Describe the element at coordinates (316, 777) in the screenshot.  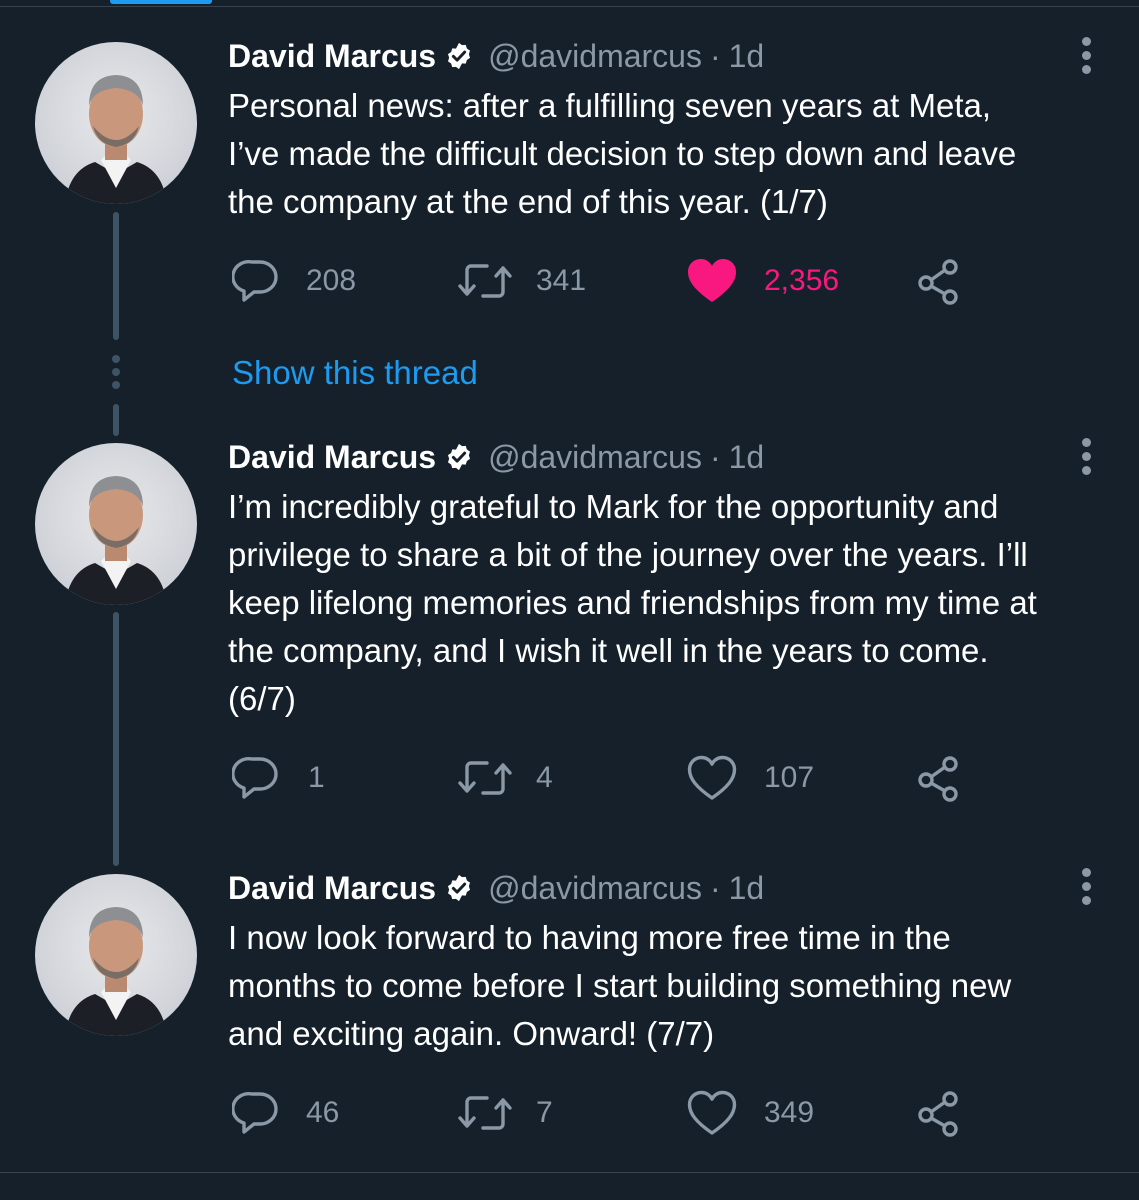
I see `reply-count: 1` at that location.